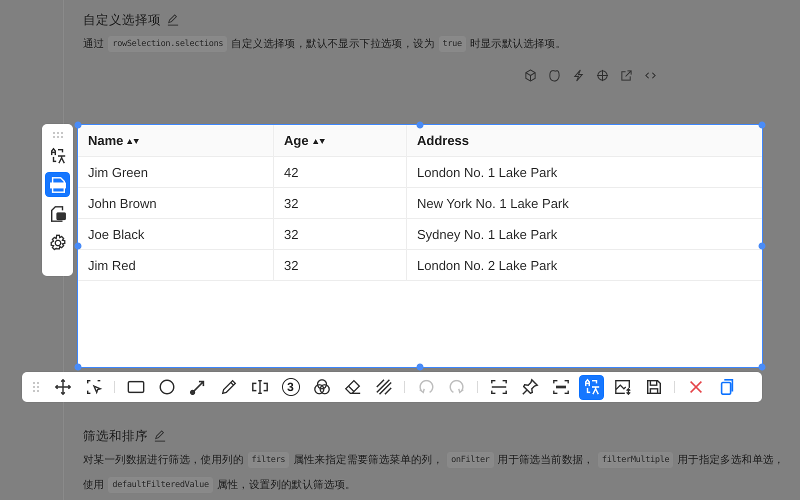 The width and height of the screenshot is (800, 500). What do you see at coordinates (529, 387) in the screenshot?
I see `pin-icon` at bounding box center [529, 387].